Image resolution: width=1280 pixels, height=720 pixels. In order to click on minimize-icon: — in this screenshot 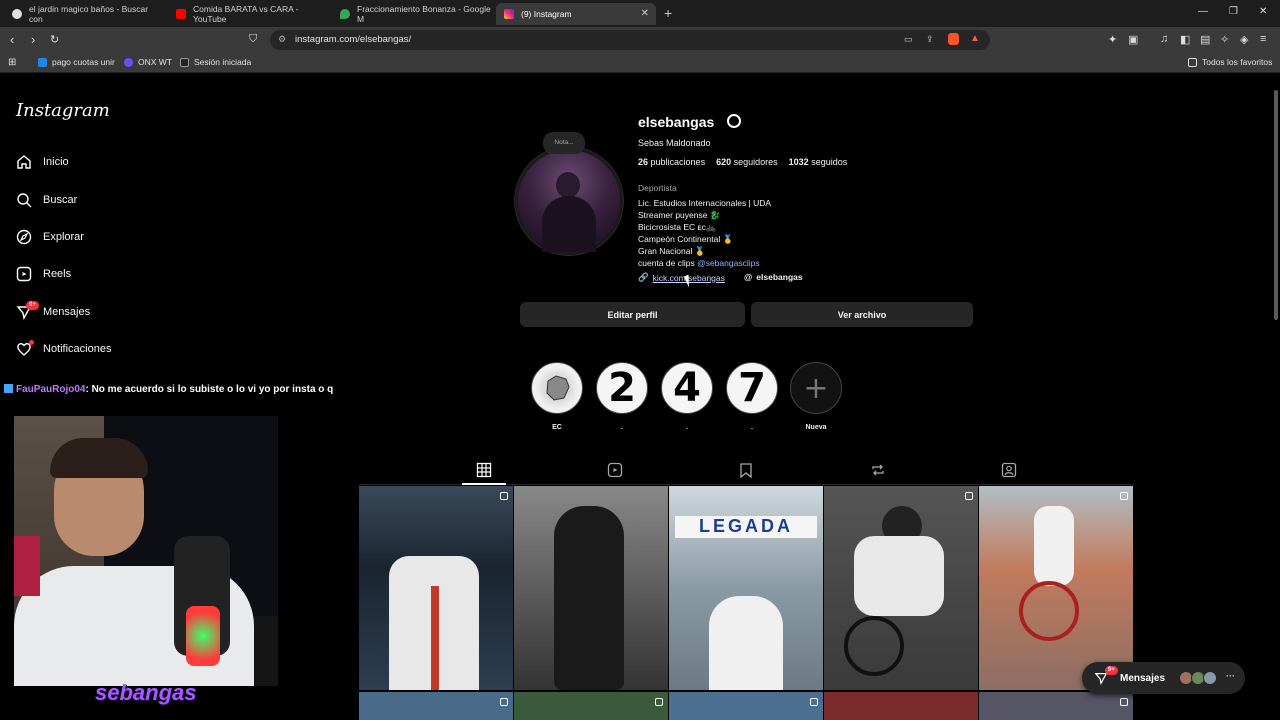, I will do `click(1203, 11)`.